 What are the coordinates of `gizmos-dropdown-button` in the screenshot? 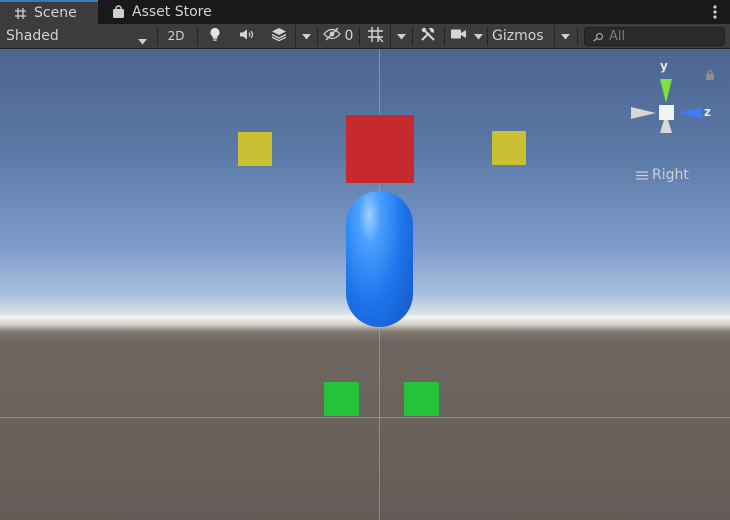 It's located at (565, 36).